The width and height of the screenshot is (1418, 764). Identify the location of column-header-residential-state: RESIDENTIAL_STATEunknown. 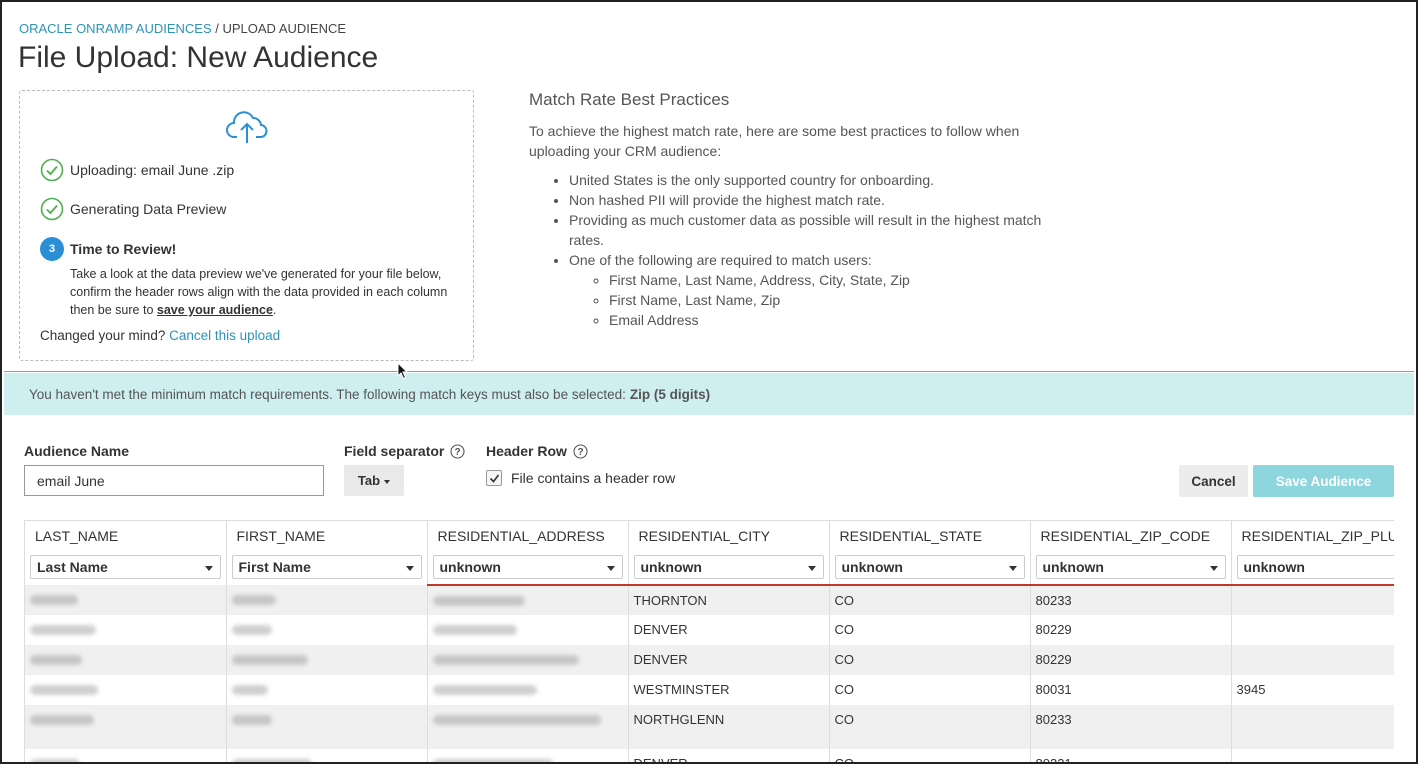
(930, 553).